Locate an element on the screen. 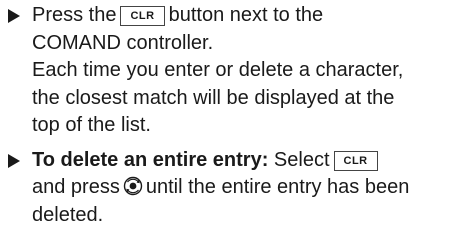  rotate-press-controller-icon is located at coordinates (133, 186).